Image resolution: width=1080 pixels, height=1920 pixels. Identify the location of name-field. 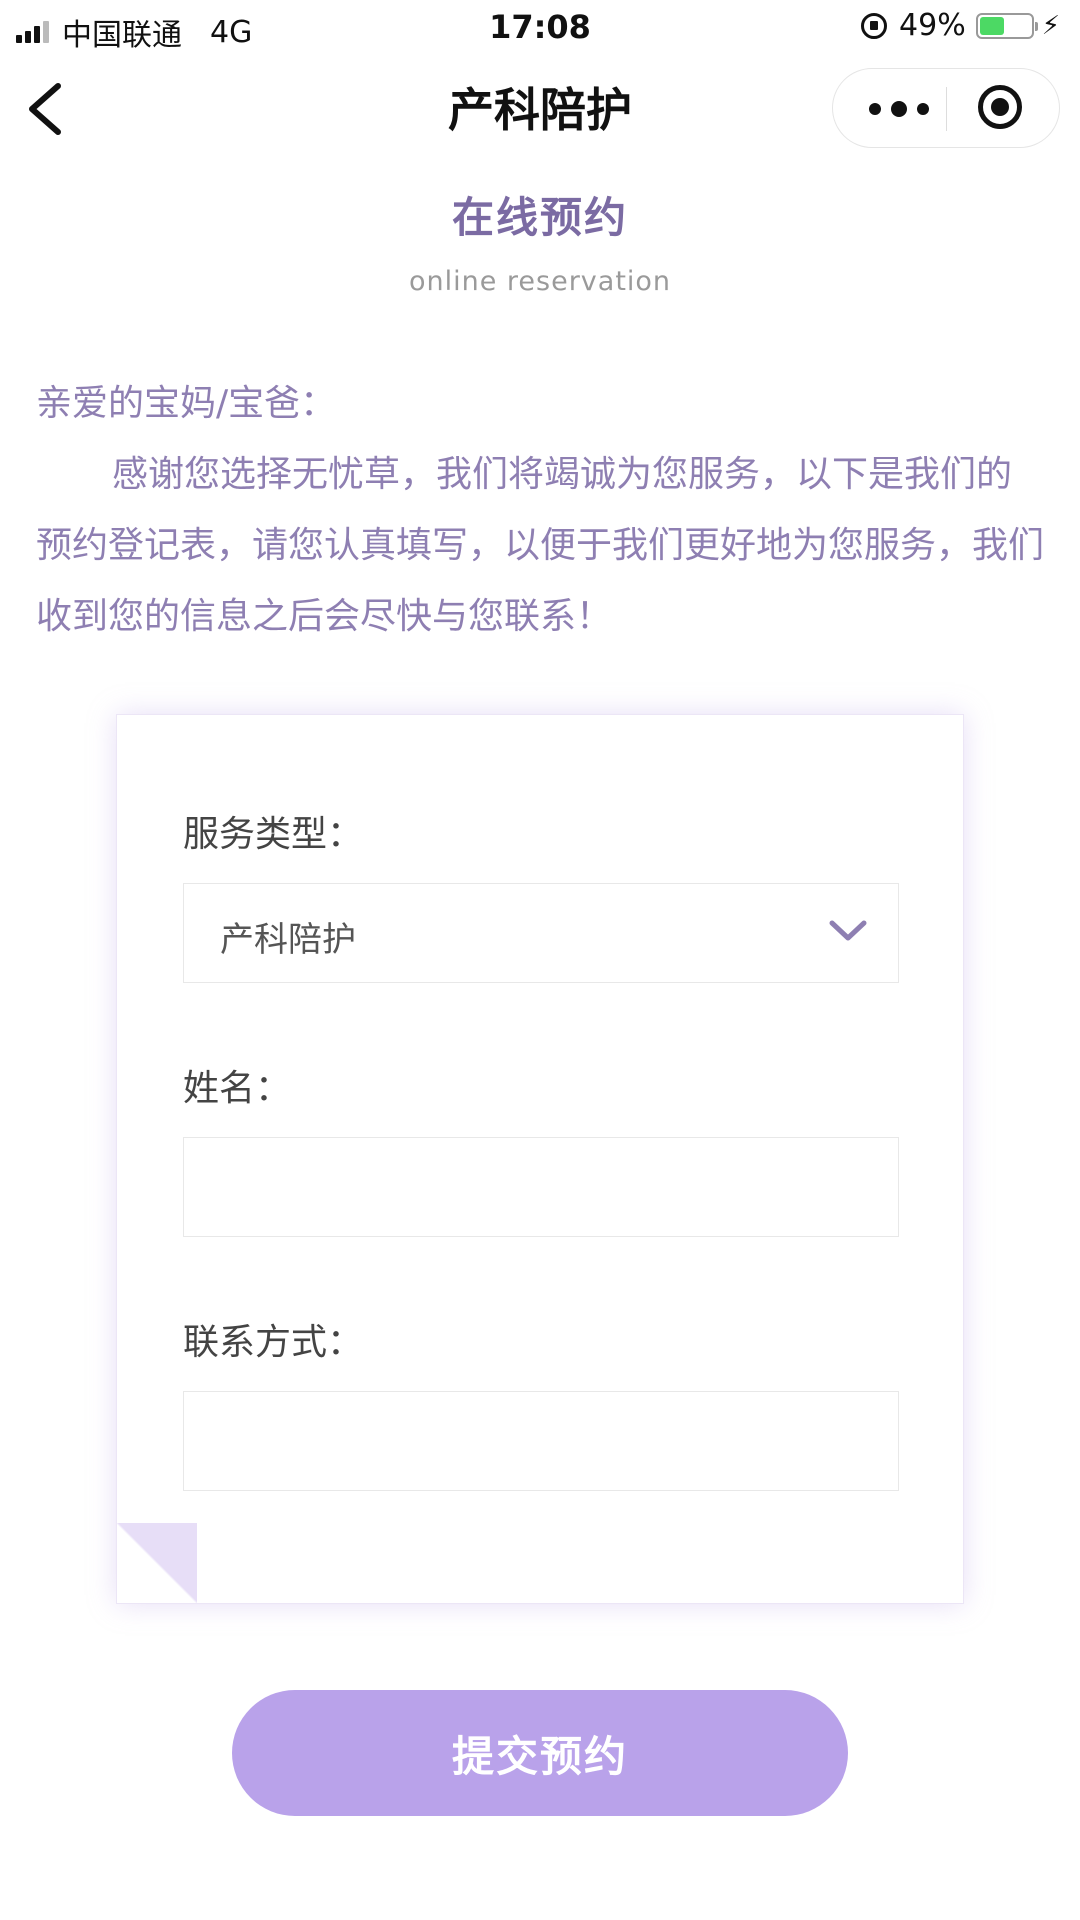
(541, 1187).